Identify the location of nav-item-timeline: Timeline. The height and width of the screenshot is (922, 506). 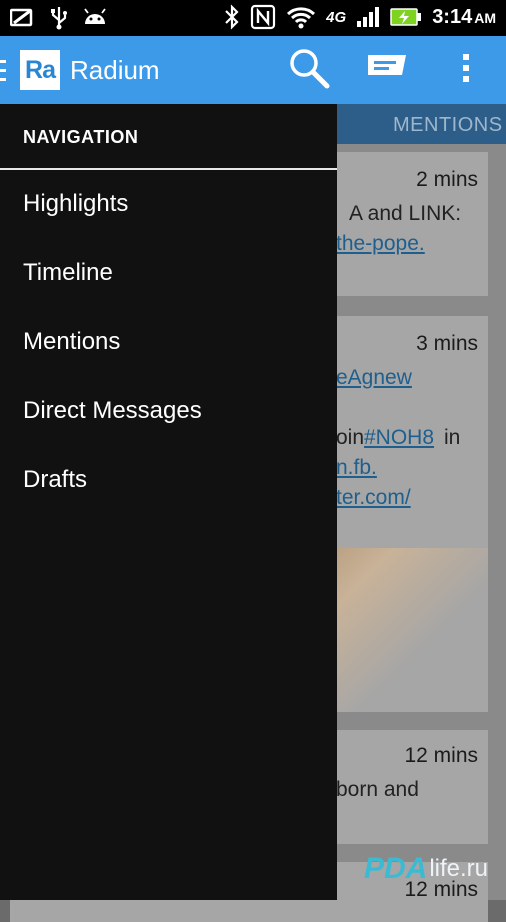
(168, 273).